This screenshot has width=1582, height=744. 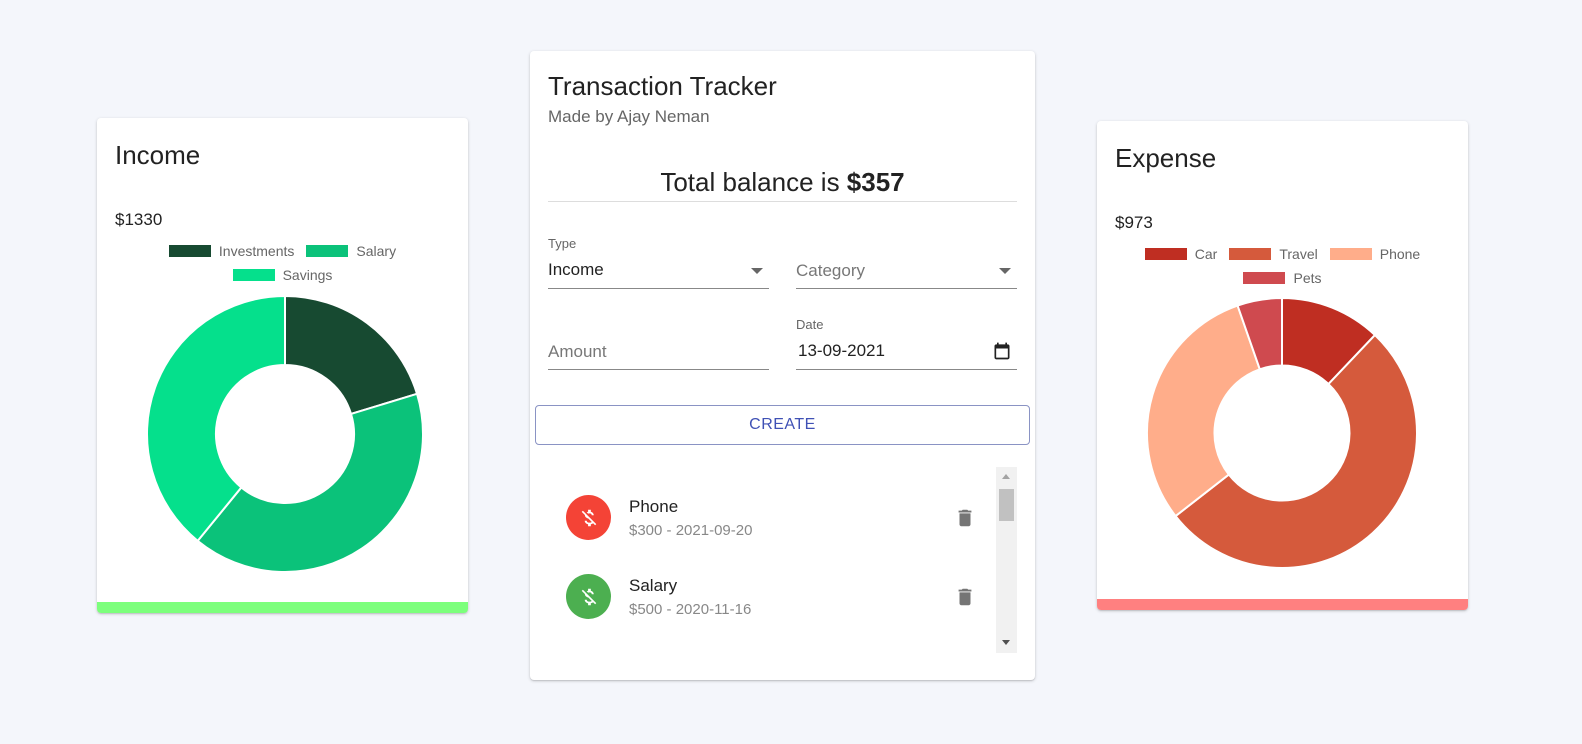 What do you see at coordinates (1273, 254) in the screenshot?
I see `legend-item-travel: Travel` at bounding box center [1273, 254].